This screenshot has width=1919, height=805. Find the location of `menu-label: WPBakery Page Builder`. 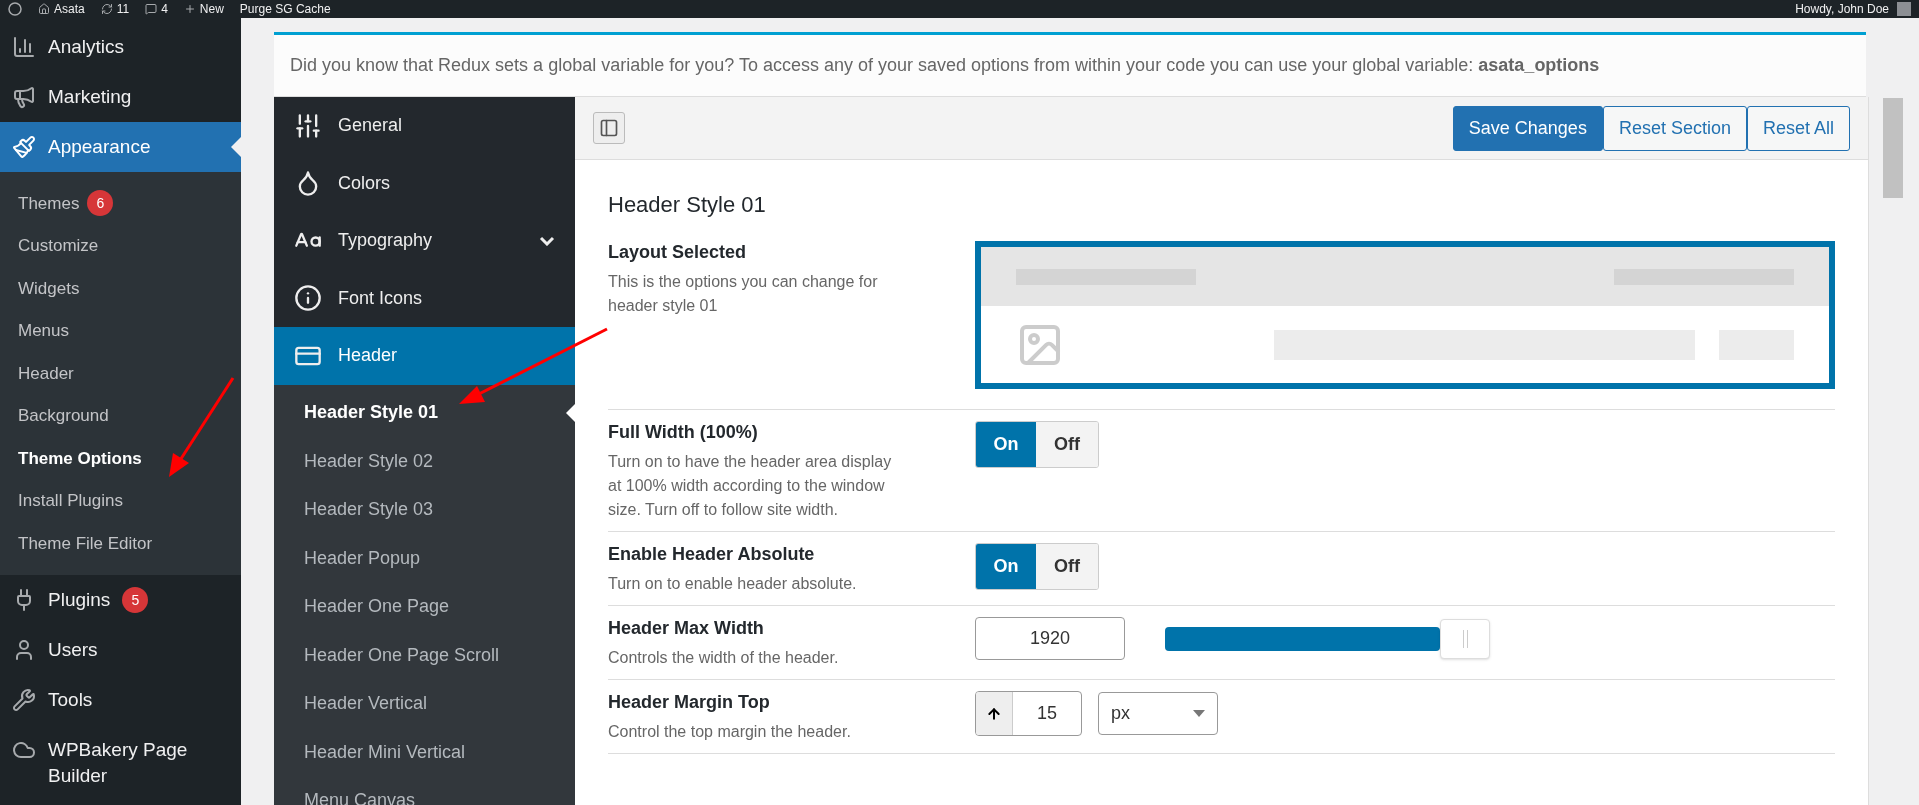

menu-label: WPBakery Page Builder is located at coordinates (118, 762).